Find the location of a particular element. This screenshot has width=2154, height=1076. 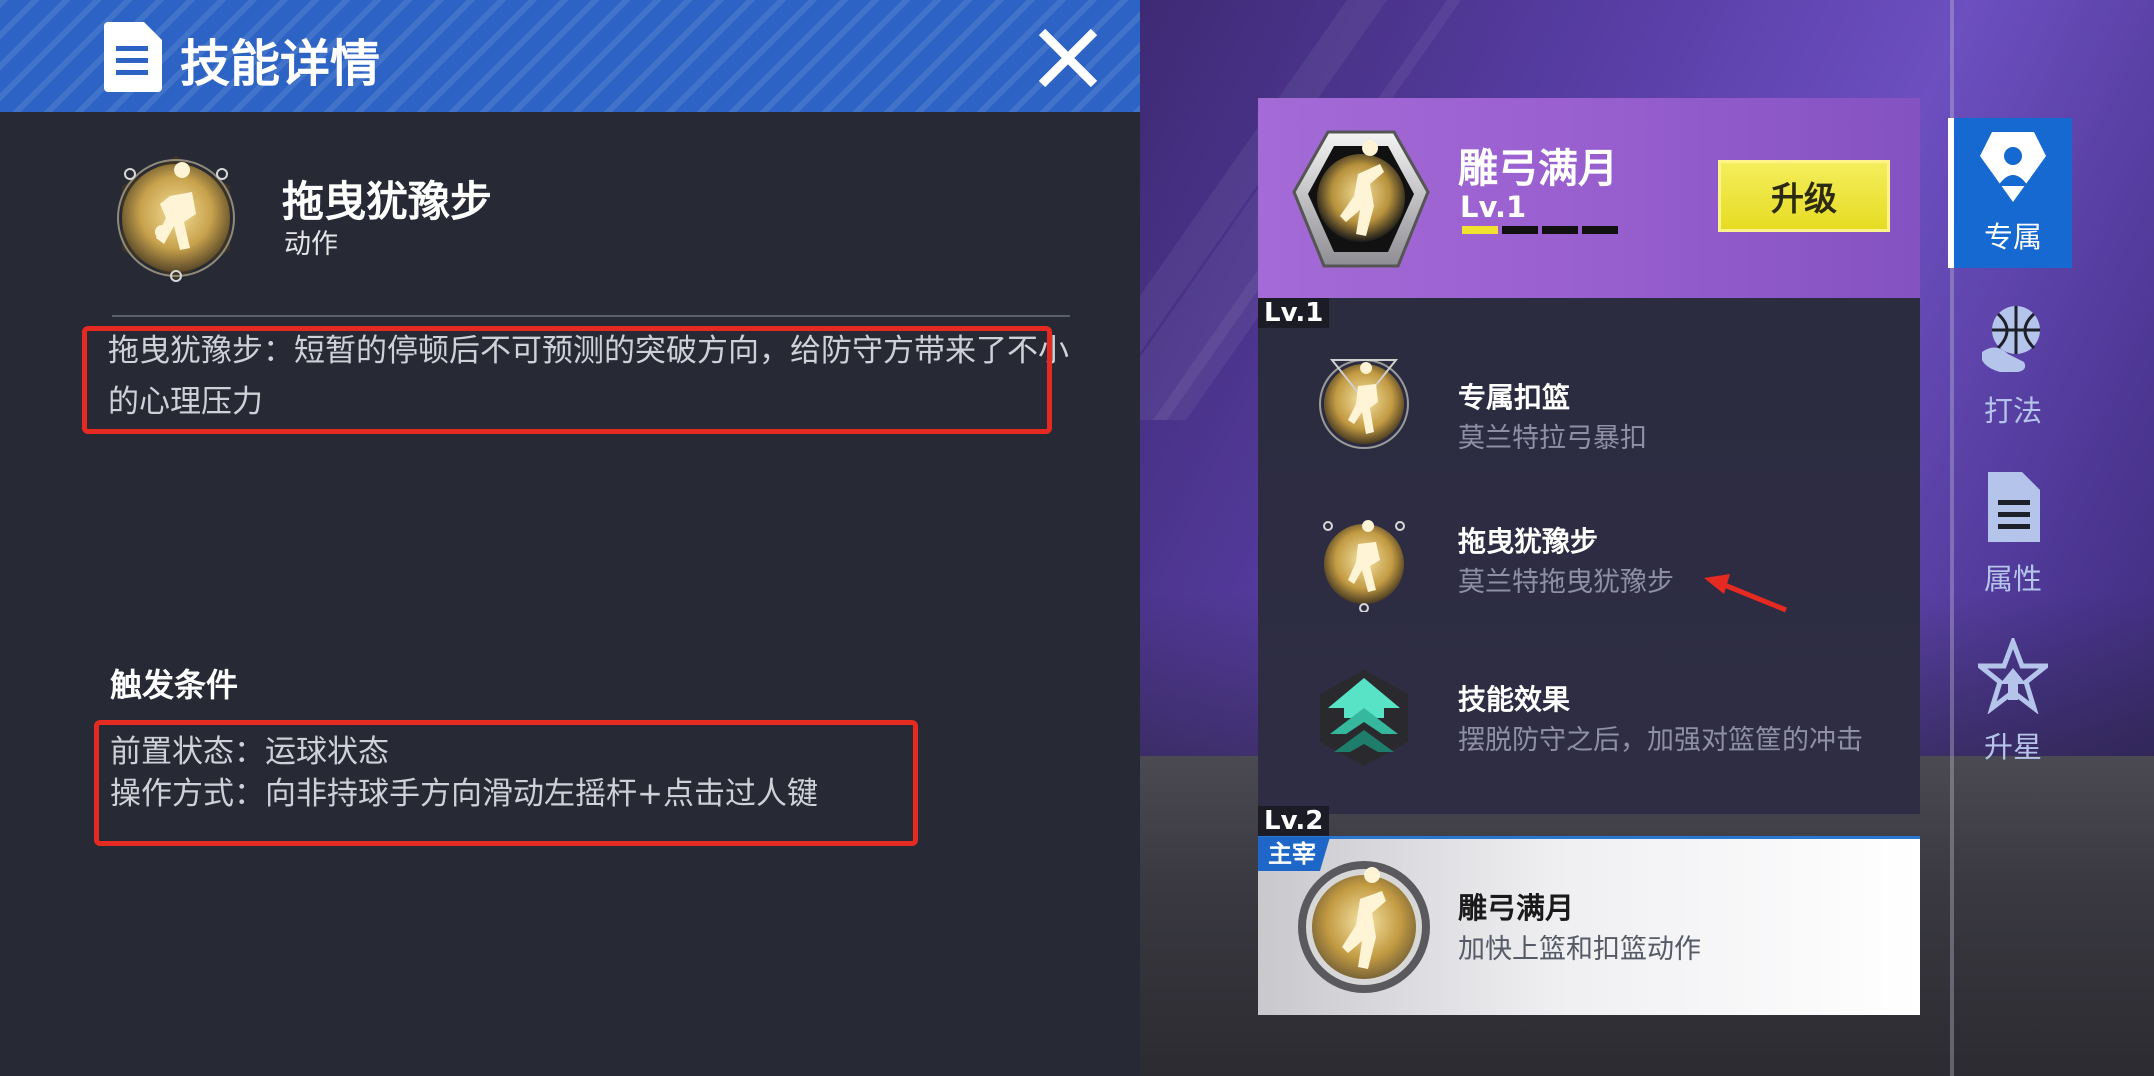

main-skill-level: Lv.1 is located at coordinates (1493, 207).